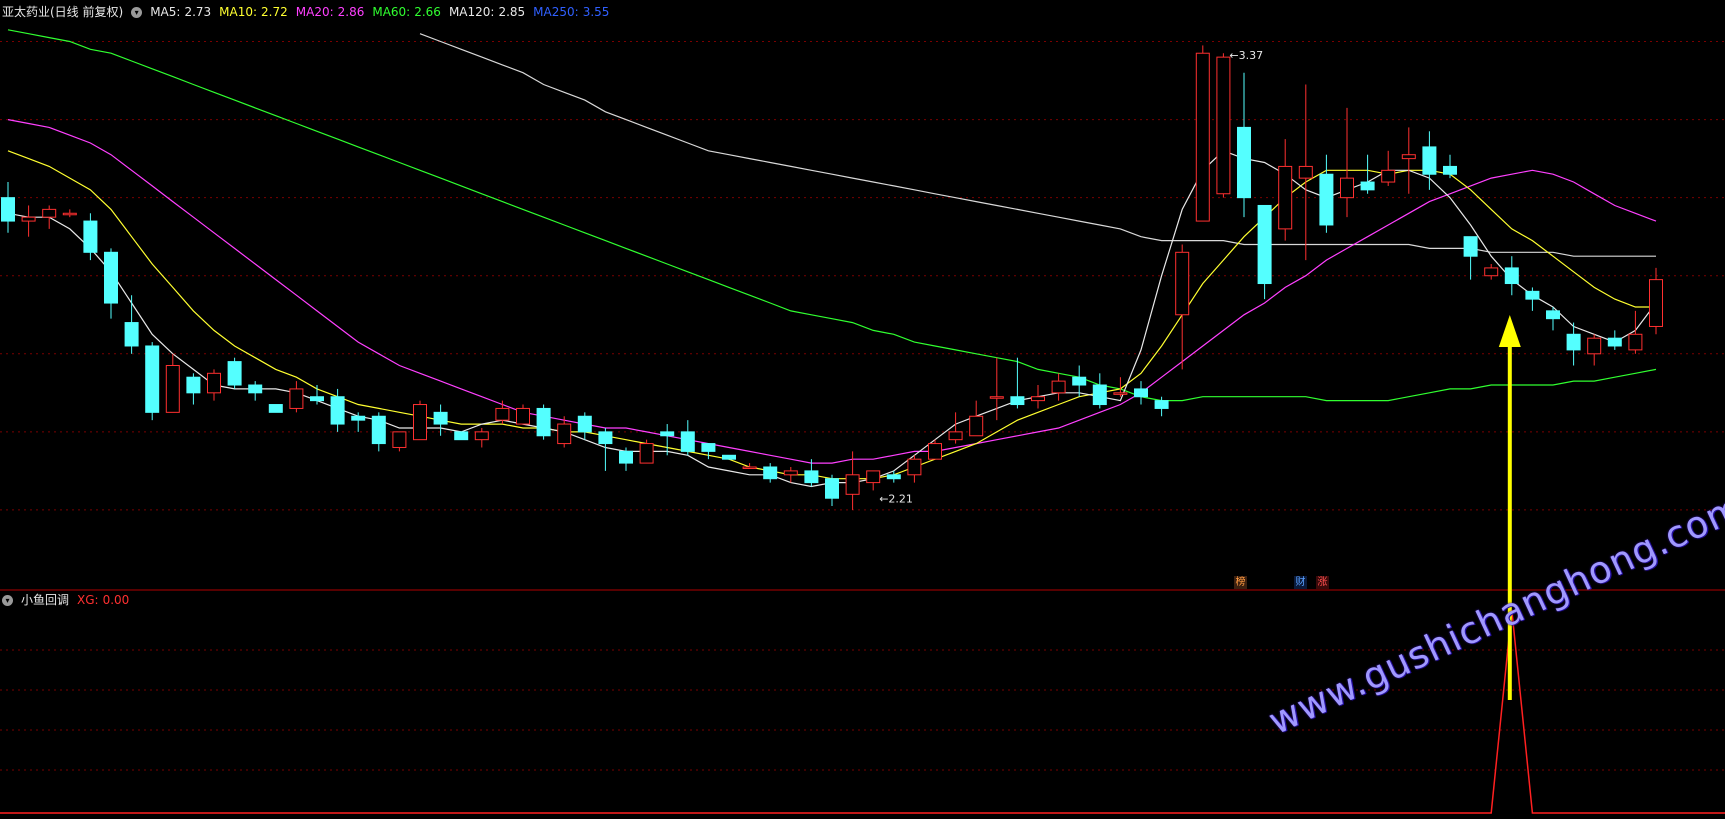 This screenshot has height=819, width=1725. What do you see at coordinates (330, 12) in the screenshot?
I see `ma20-readout: MA20: 2.86` at bounding box center [330, 12].